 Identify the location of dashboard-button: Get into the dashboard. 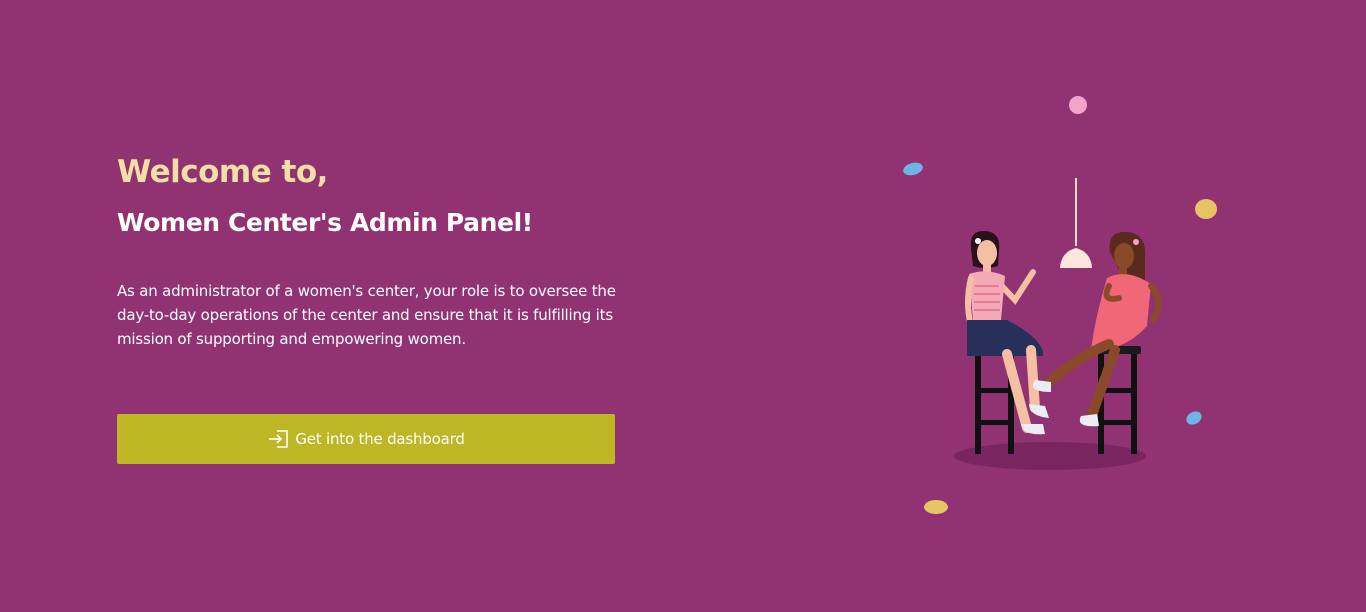
(366, 439).